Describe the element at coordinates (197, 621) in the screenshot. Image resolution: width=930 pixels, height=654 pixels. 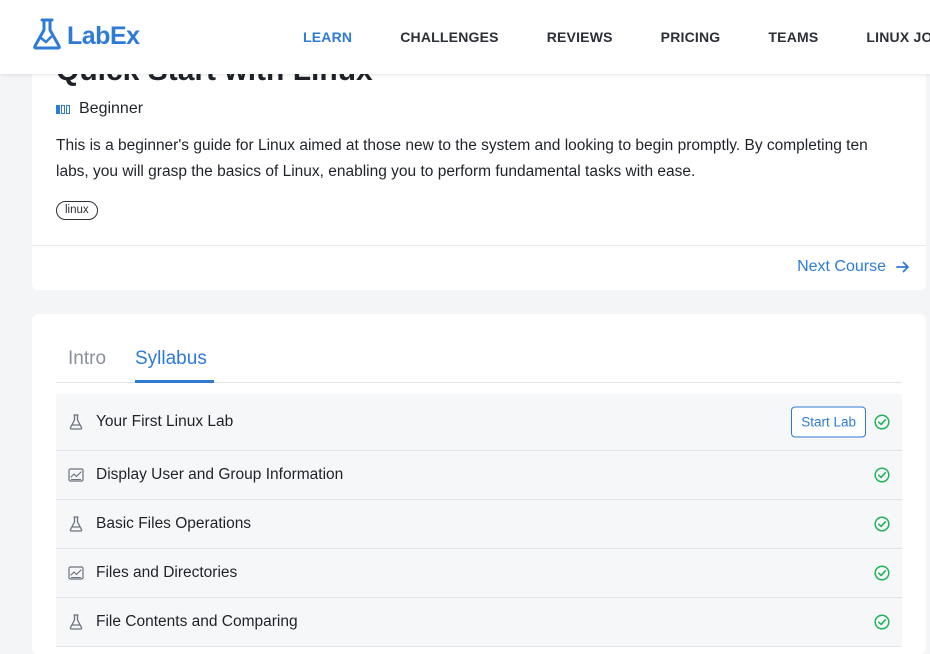
I see `syllabus-item-label: File Contents and Comparing` at that location.